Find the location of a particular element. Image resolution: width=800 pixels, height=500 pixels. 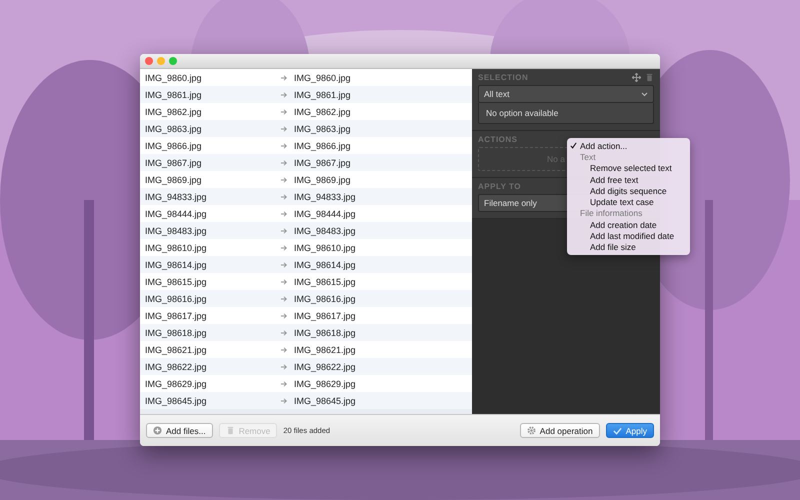

renamed-filename: IMG_98618.jpg is located at coordinates (325, 333).